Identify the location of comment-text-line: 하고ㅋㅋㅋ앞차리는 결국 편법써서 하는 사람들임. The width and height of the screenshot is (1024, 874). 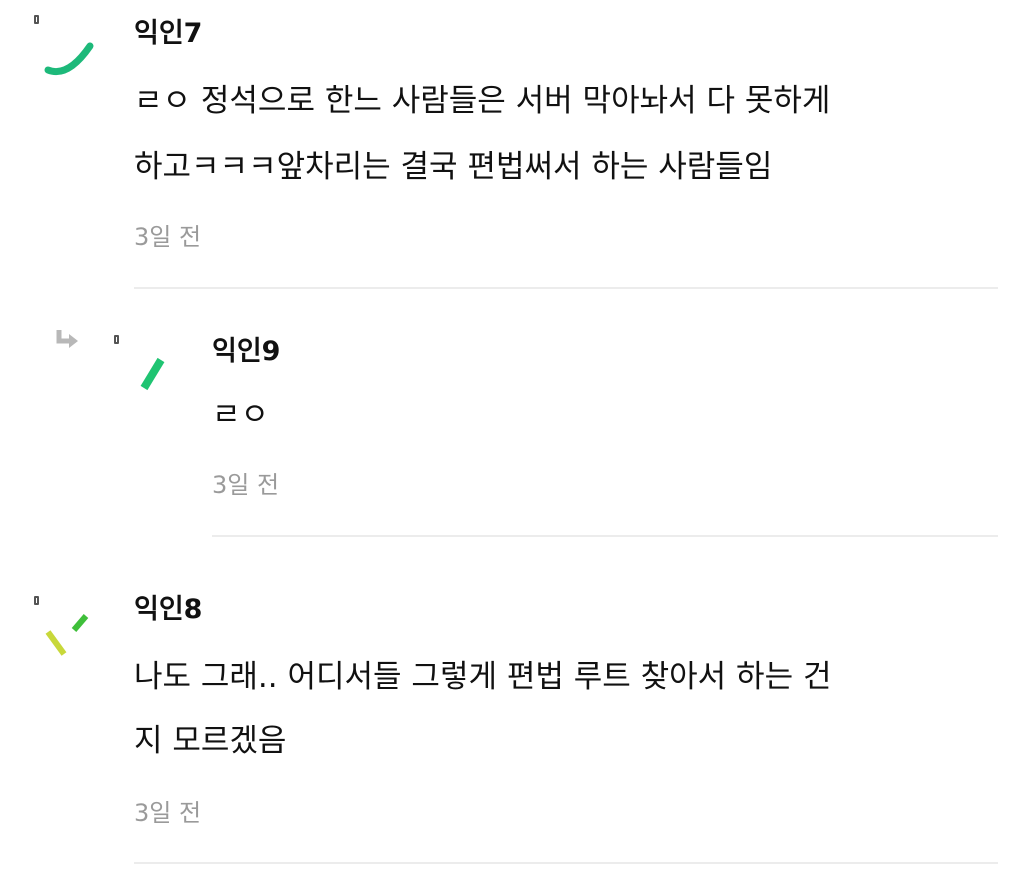
(453, 167).